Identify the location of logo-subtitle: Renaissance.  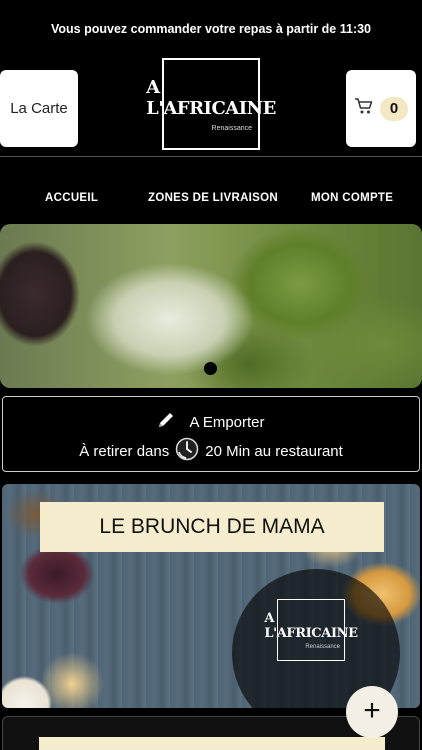
(231, 128).